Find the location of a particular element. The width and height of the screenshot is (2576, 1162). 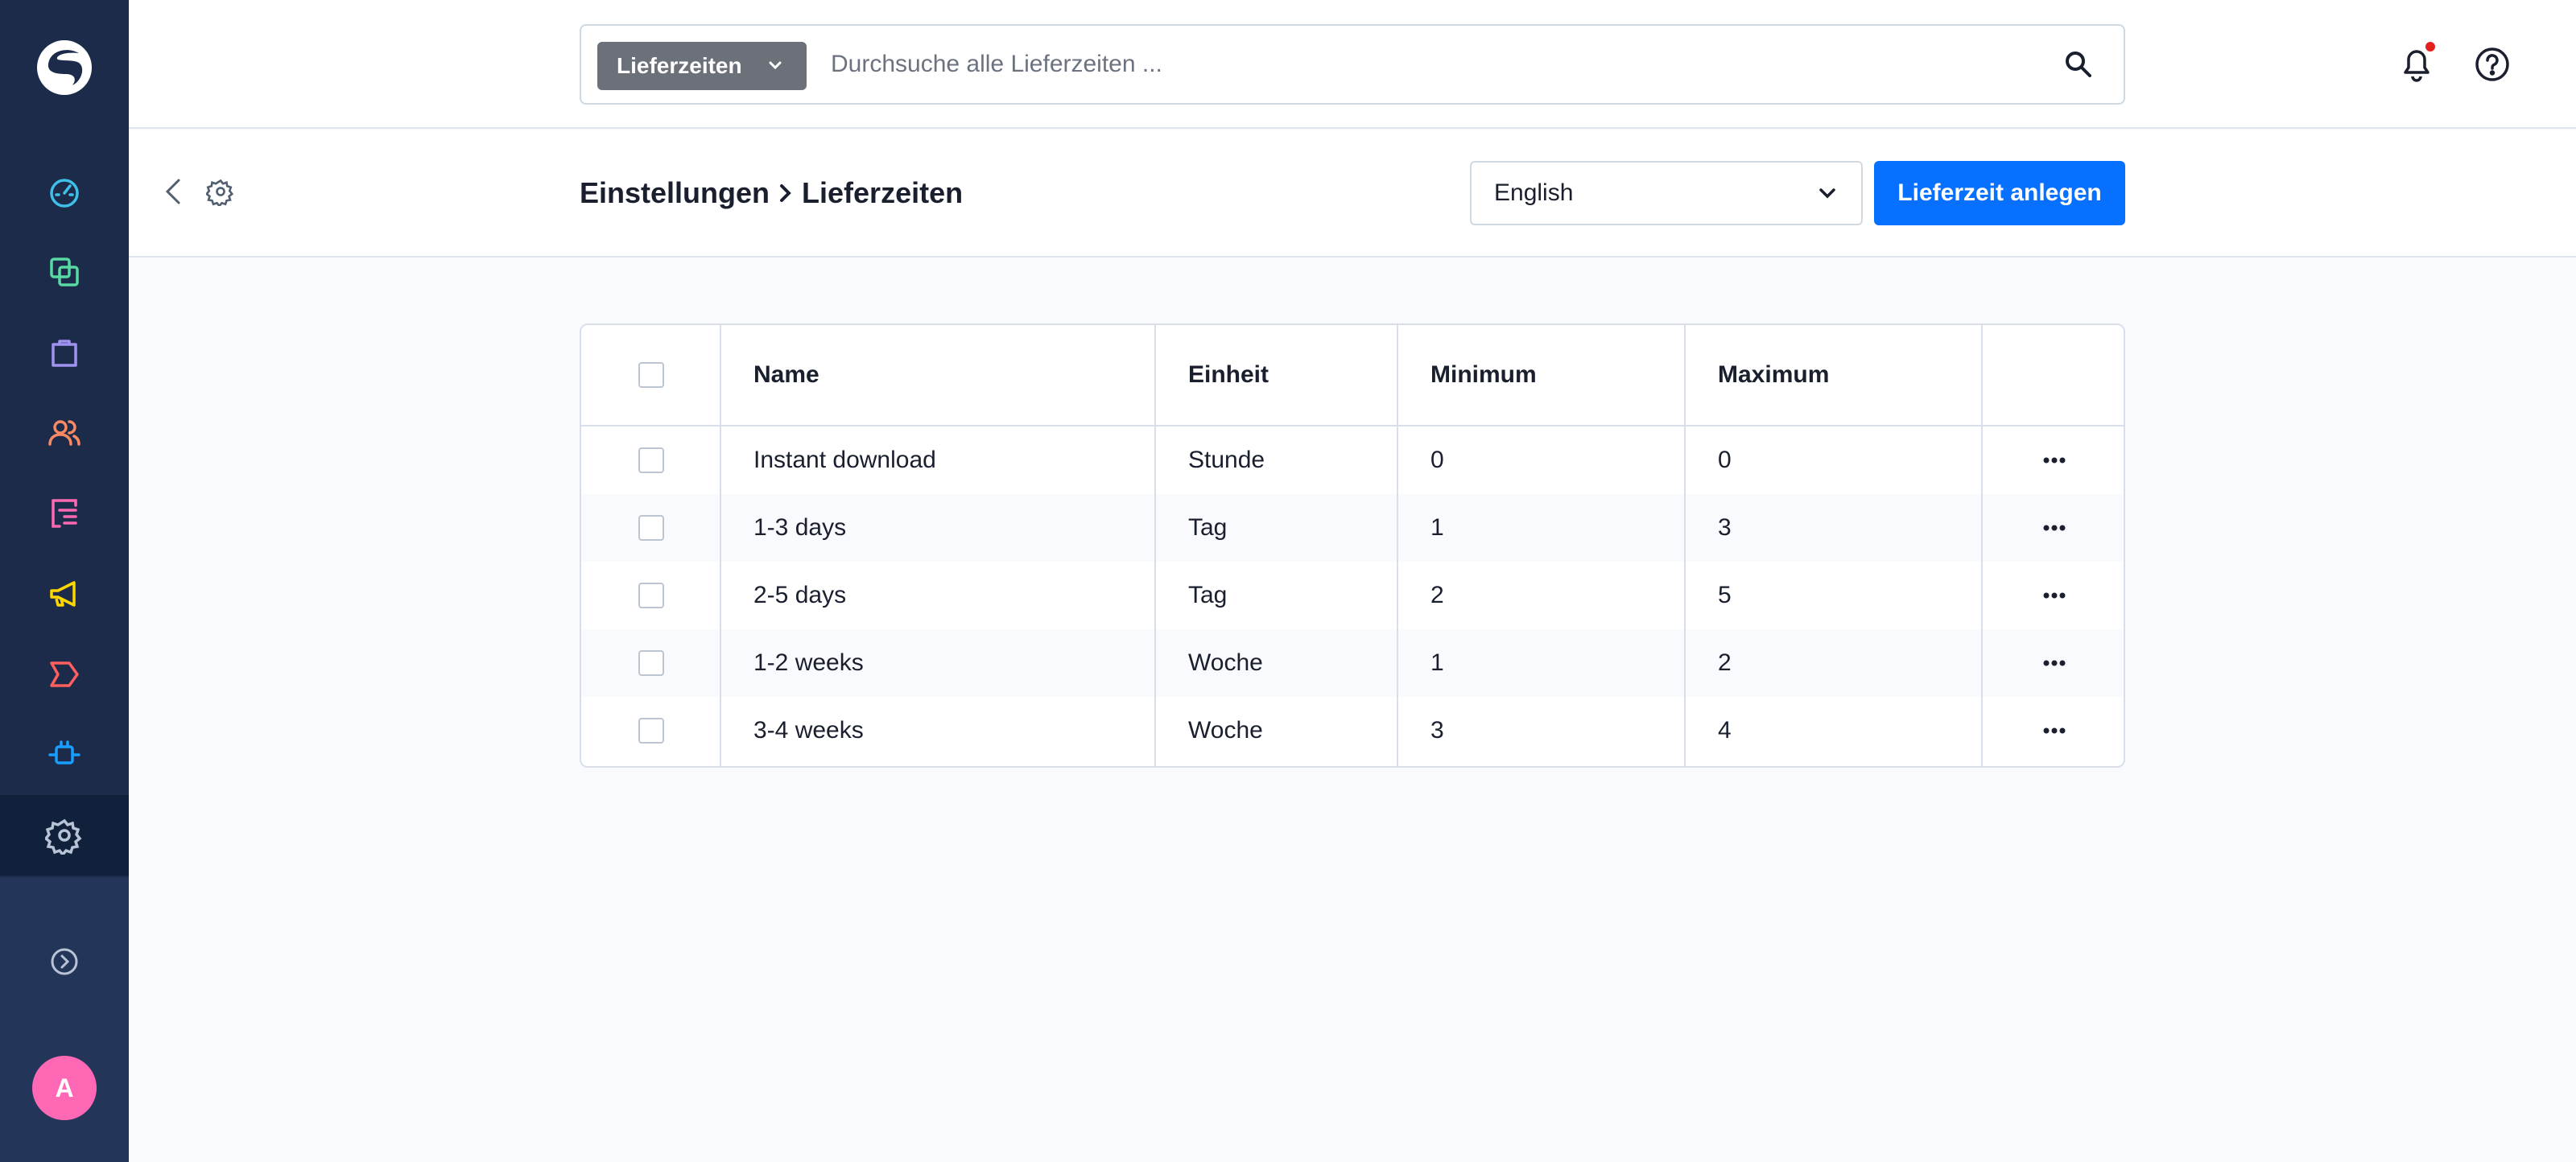

nav-marketing is located at coordinates (64, 594).